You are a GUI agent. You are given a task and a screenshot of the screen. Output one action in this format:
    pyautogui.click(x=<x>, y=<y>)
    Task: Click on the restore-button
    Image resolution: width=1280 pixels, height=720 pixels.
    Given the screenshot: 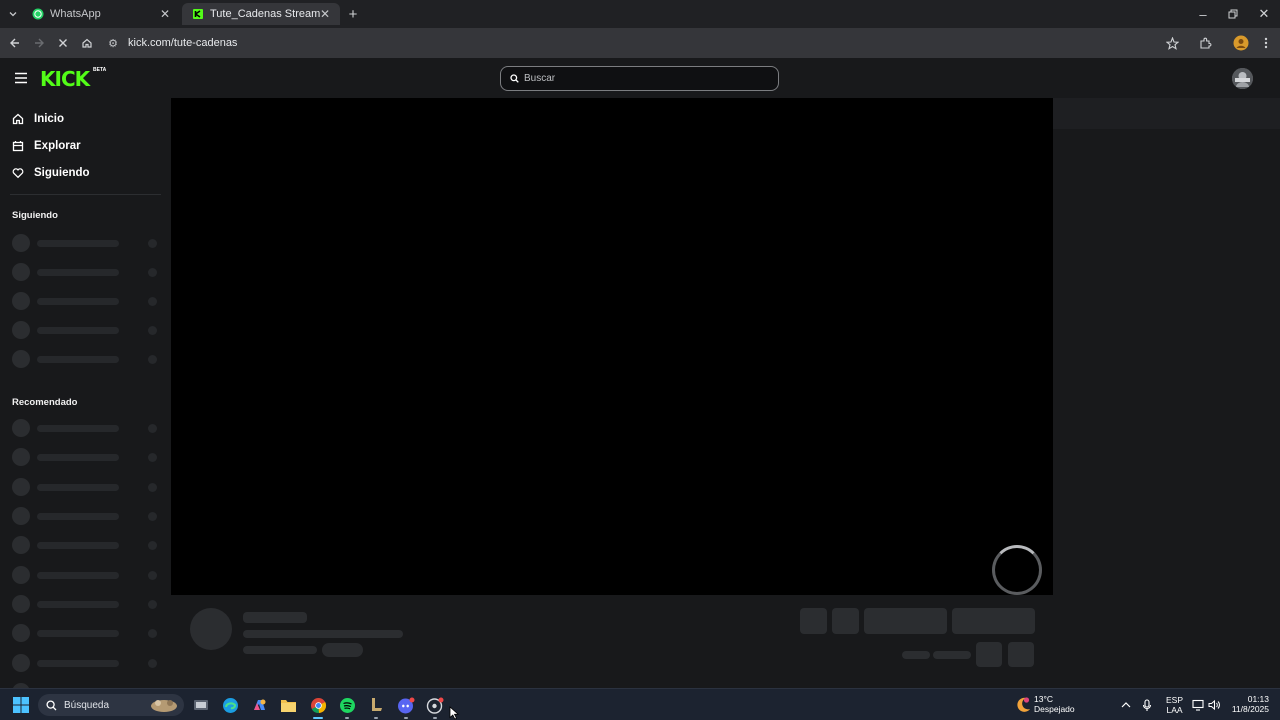 What is the action you would take?
    pyautogui.click(x=1233, y=14)
    